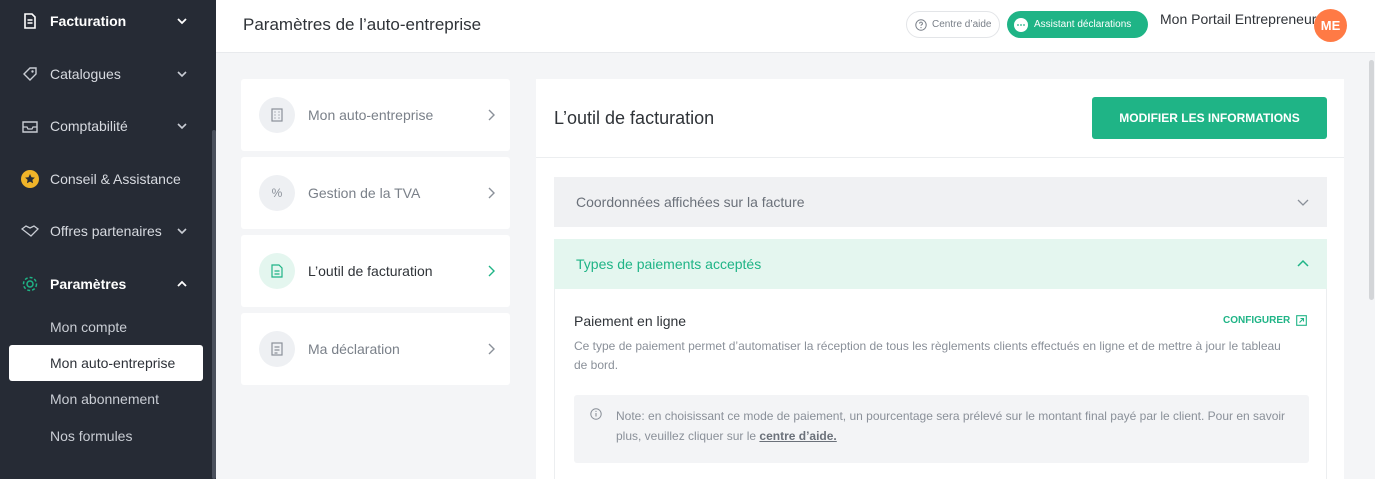 The image size is (1375, 479). What do you see at coordinates (30, 231) in the screenshot?
I see `handshake-icon` at bounding box center [30, 231].